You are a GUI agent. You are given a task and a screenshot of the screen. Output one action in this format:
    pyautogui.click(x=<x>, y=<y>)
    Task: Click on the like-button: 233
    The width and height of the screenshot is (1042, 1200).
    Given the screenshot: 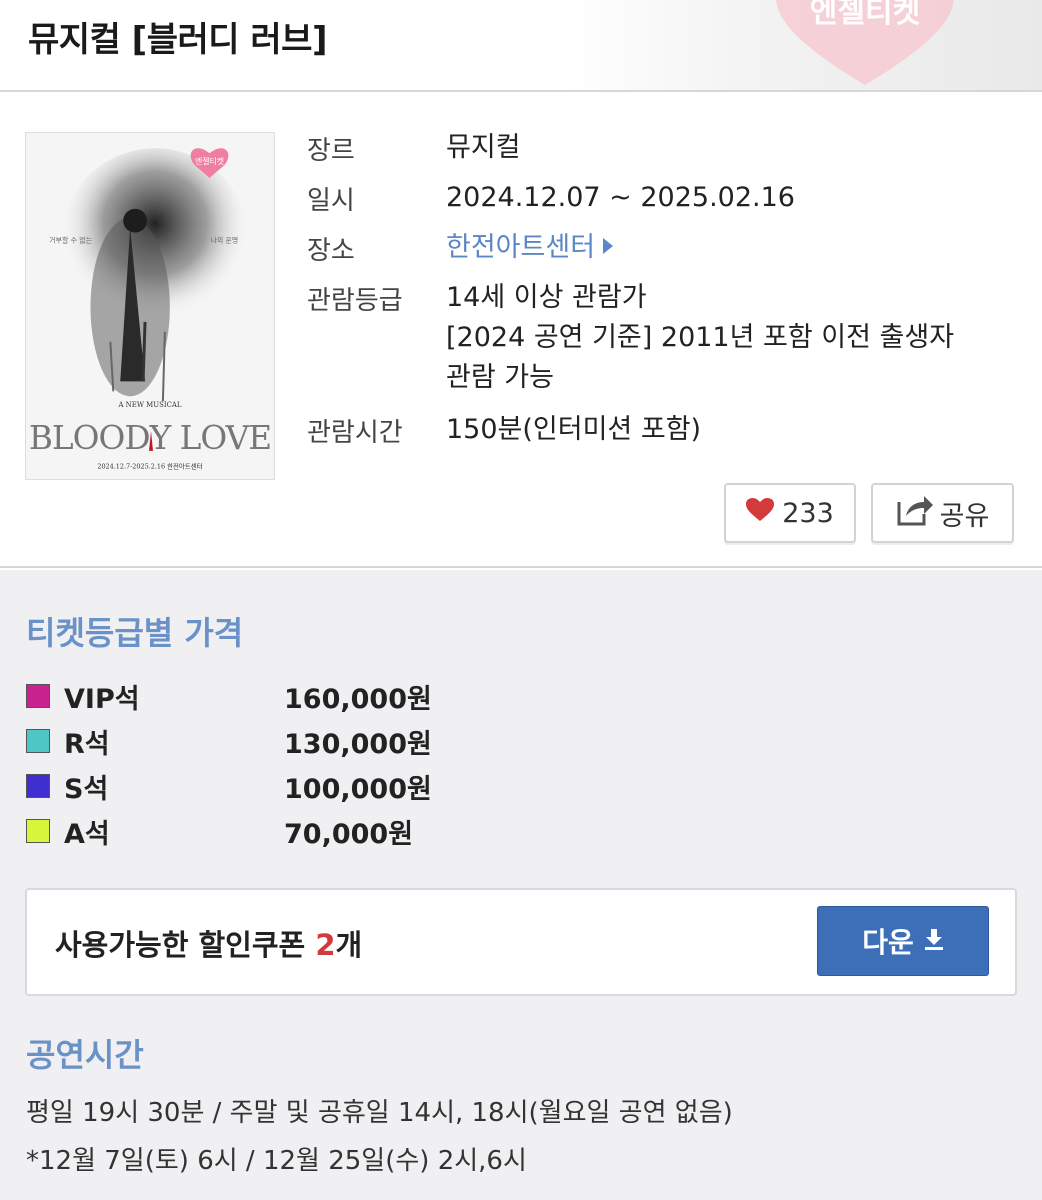 What is the action you would take?
    pyautogui.click(x=790, y=513)
    